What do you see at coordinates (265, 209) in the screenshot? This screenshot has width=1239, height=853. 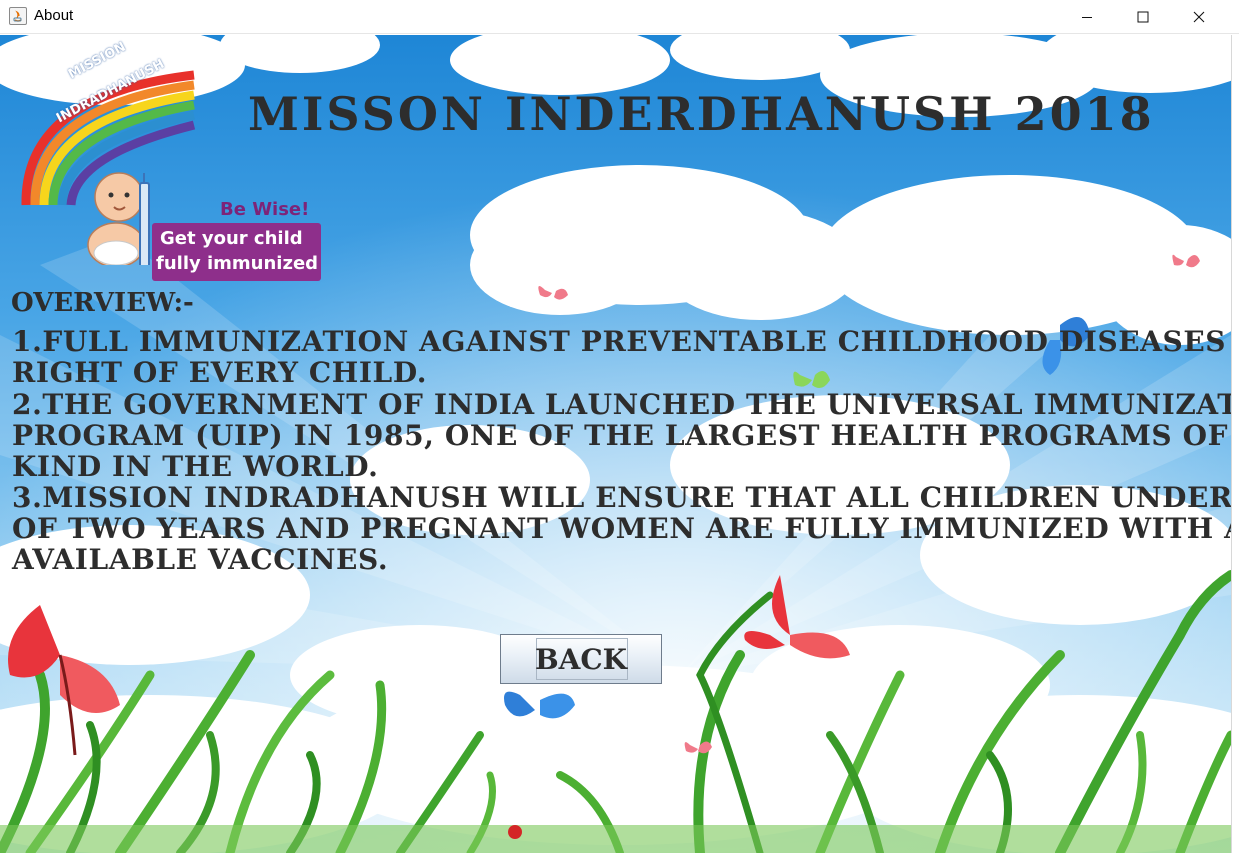 I see `logo-be-wise-text: Be Wise!` at bounding box center [265, 209].